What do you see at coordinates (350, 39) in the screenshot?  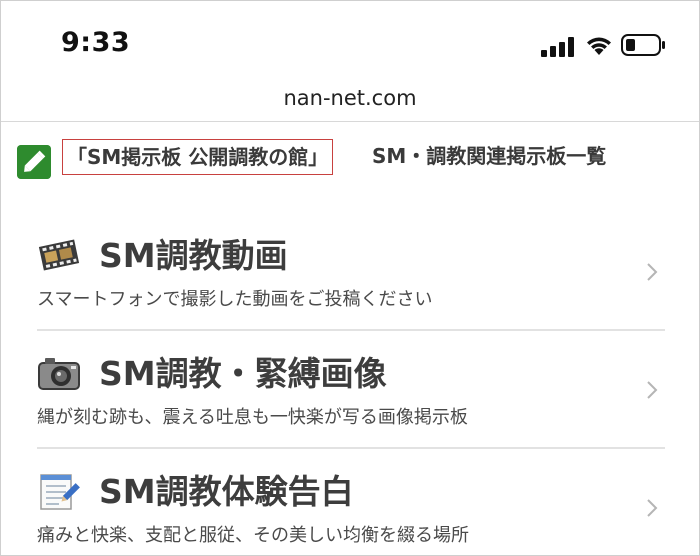 I see `status-bar: 9:33` at bounding box center [350, 39].